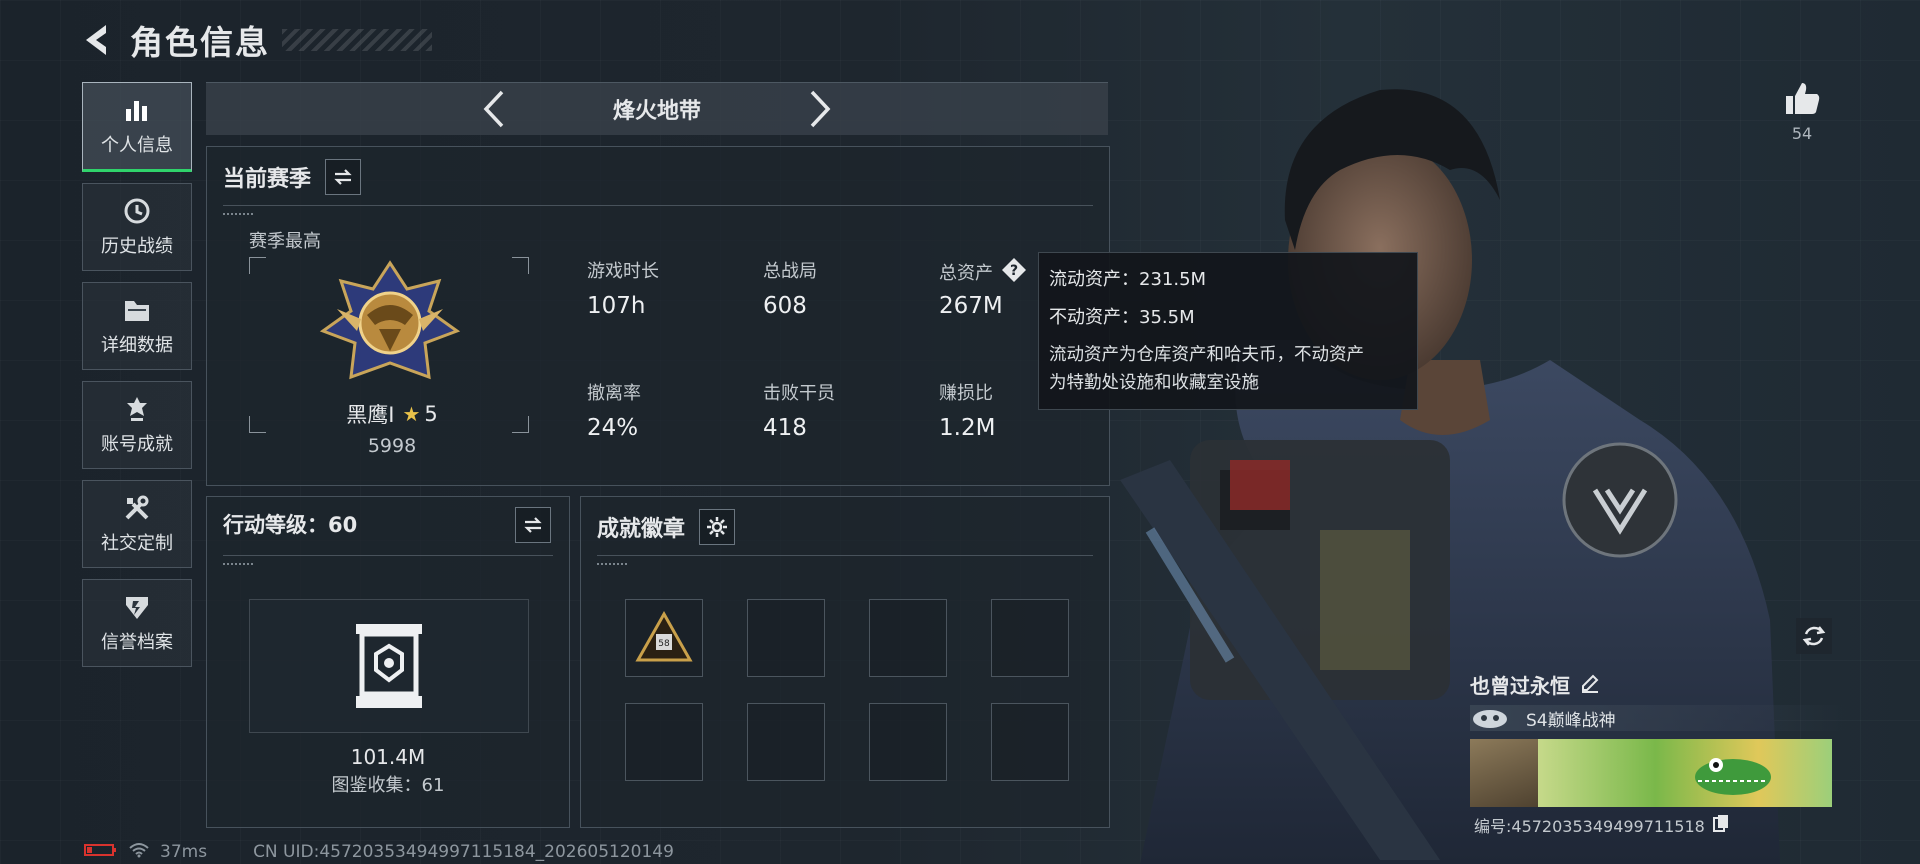 The image size is (1920, 864). I want to click on sidebar-item-achievements: 账号成就, so click(137, 425).